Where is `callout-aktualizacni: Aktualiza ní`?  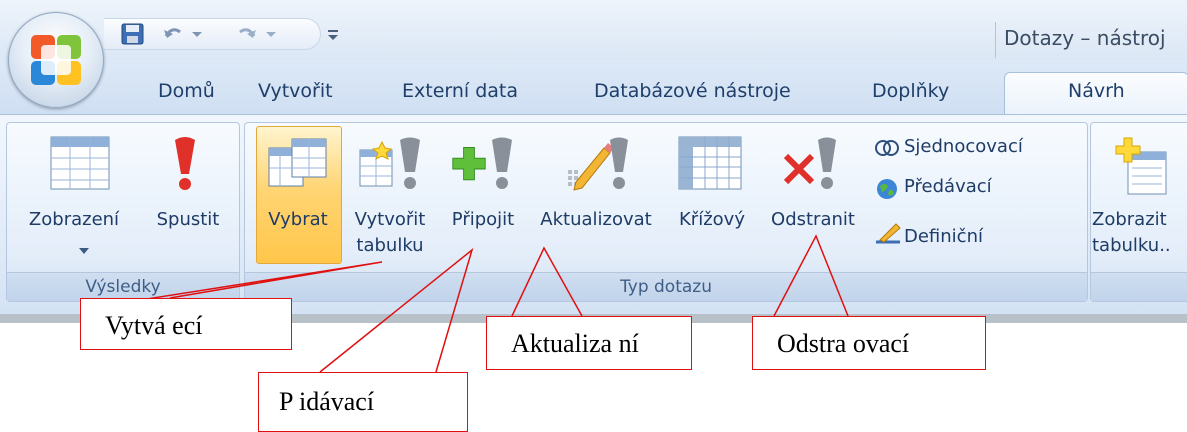 callout-aktualizacni: Aktualiza ní is located at coordinates (589, 343).